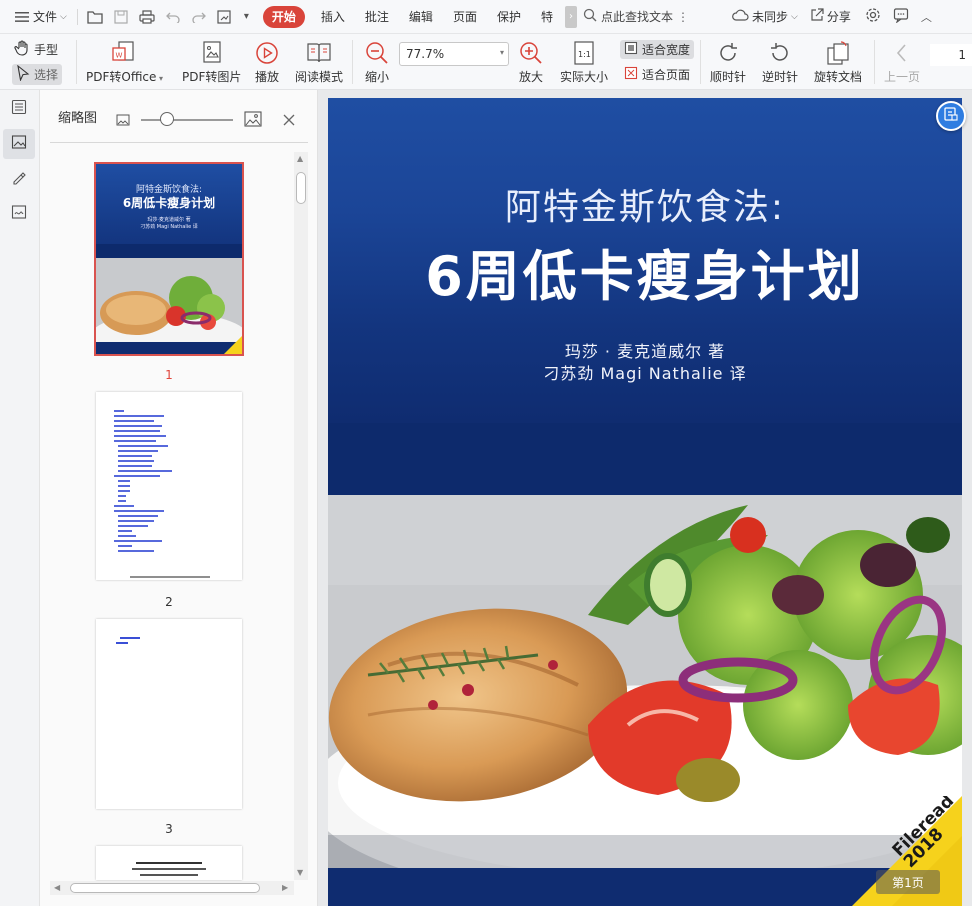  What do you see at coordinates (873, 16) in the screenshot?
I see `settings-icon` at bounding box center [873, 16].